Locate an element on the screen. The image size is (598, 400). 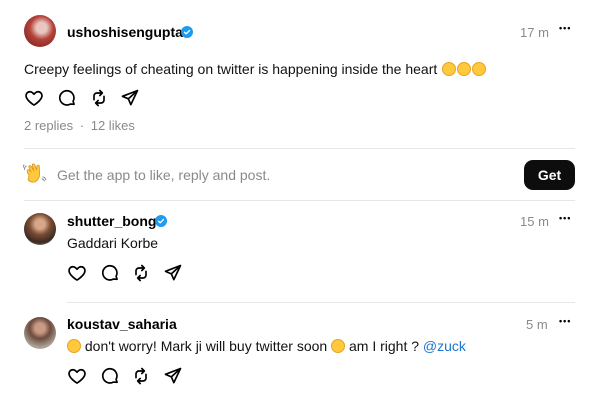
username: shutter_bong is located at coordinates (111, 221).